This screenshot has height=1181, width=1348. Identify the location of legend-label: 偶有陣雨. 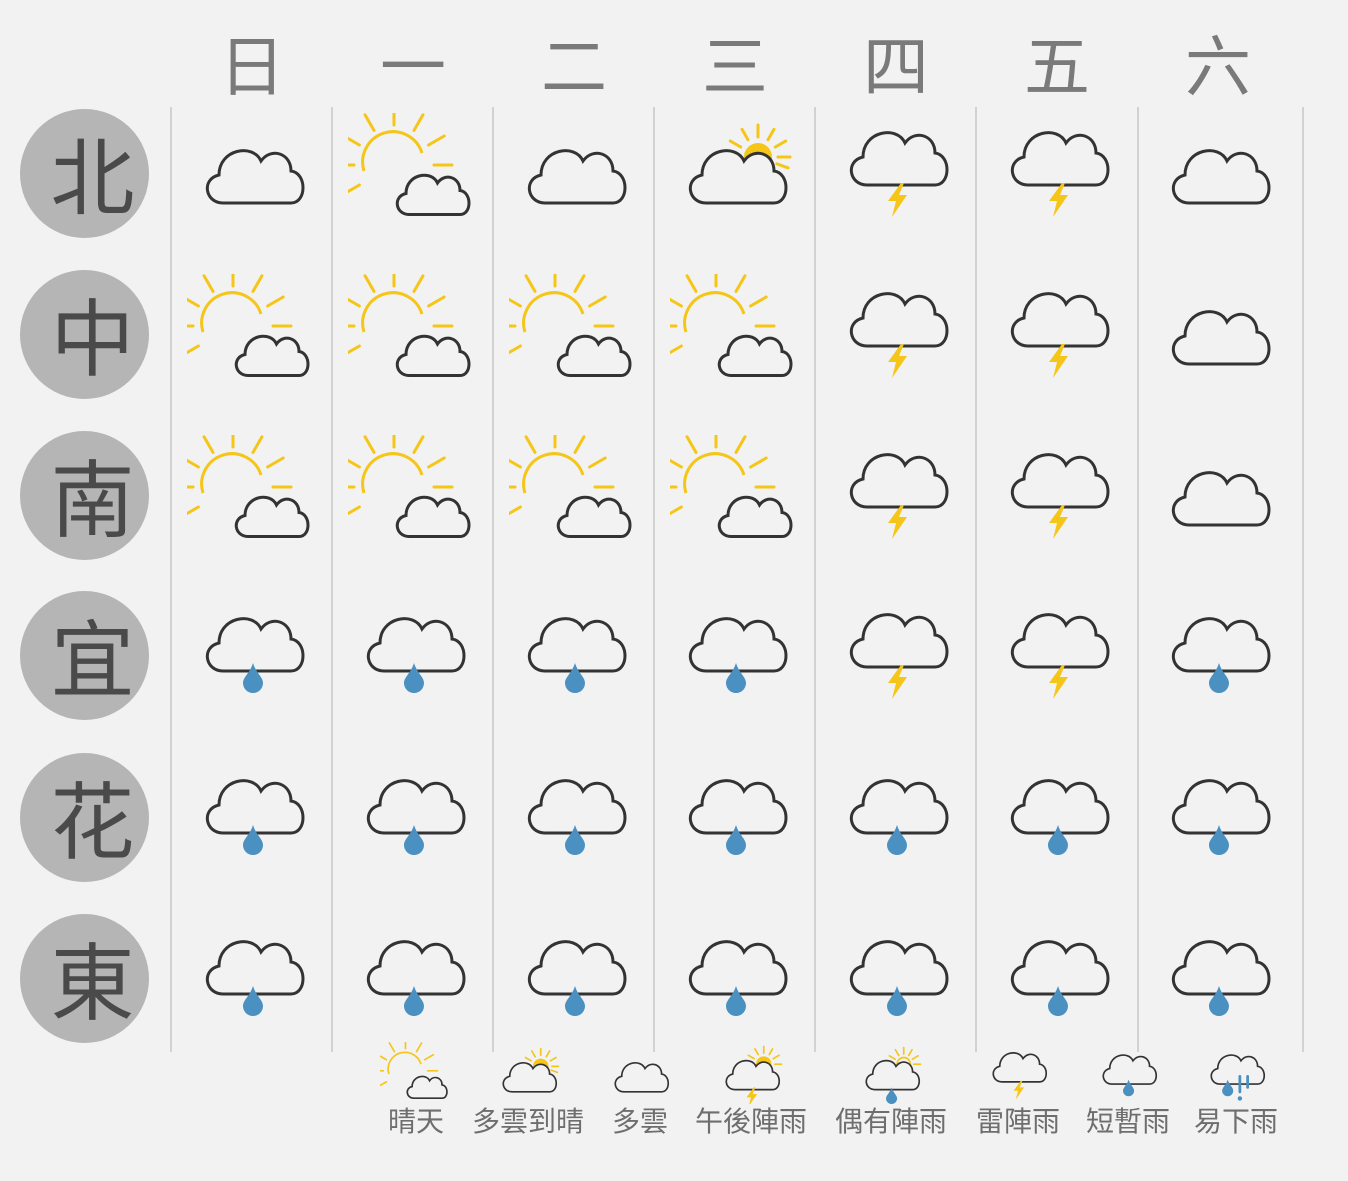
(890, 1121).